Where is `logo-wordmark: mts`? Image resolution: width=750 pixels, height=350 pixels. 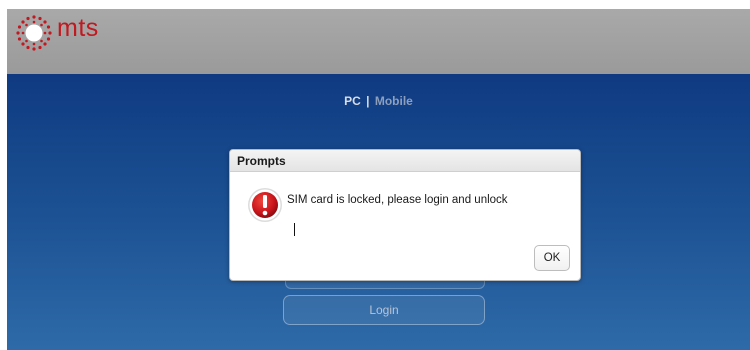
logo-wordmark: mts is located at coordinates (78, 28).